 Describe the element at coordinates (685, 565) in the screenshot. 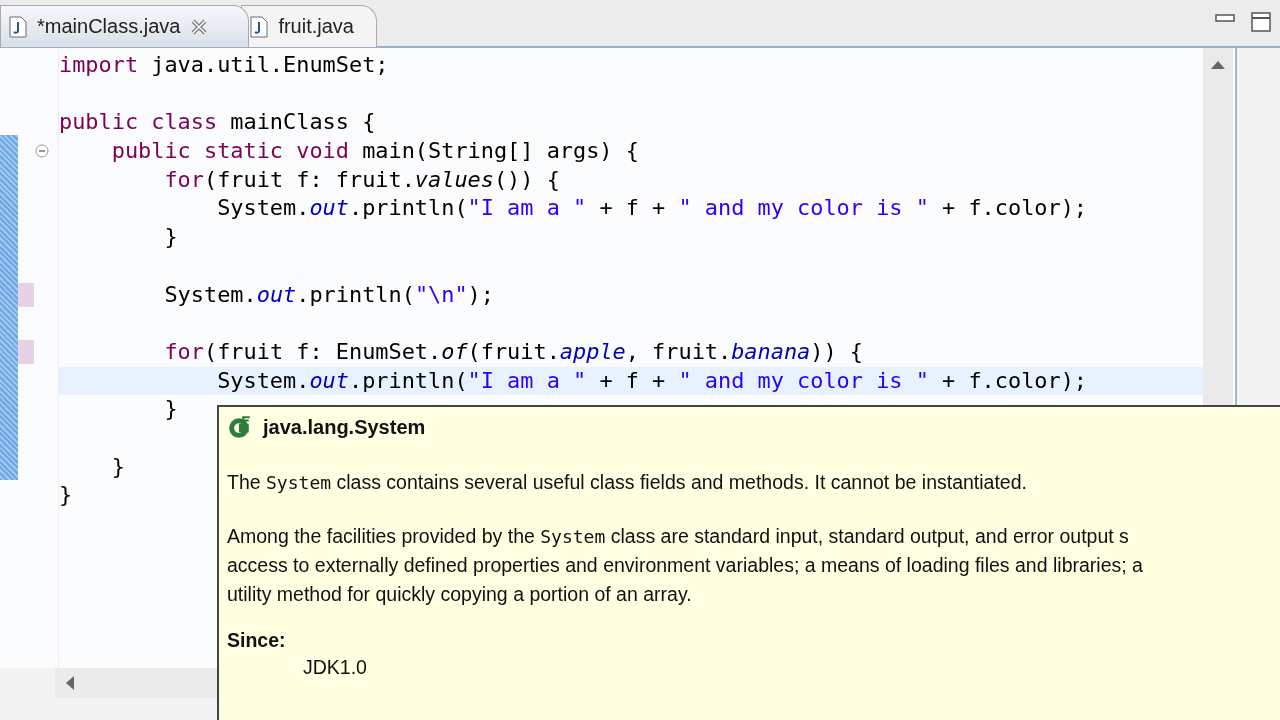

I see `doc-text-line: access to externally defined properties and environment variables; a means of loading files and libraries; a` at that location.